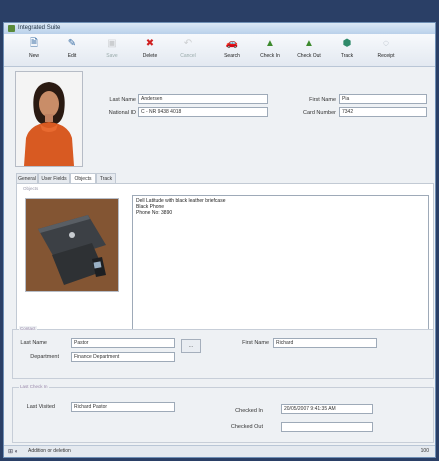 This screenshot has height=461, width=439. Describe the element at coordinates (112, 50) in the screenshot. I see `save-button: ▣ Save` at that location.